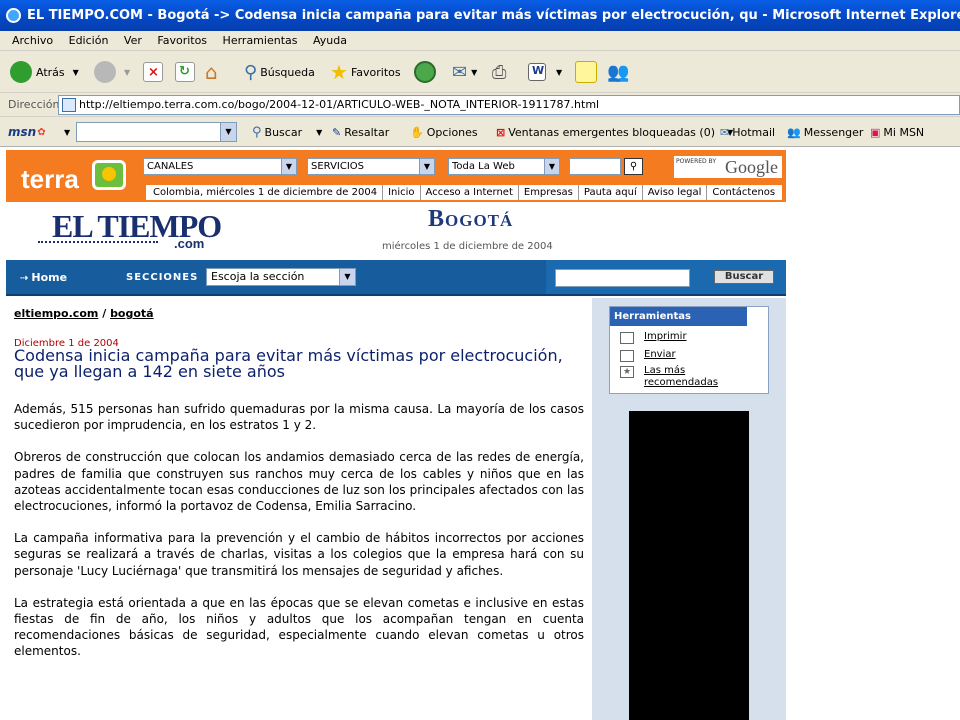 This screenshot has width=960, height=720. What do you see at coordinates (50, 179) in the screenshot?
I see `terra-logo: terra` at bounding box center [50, 179].